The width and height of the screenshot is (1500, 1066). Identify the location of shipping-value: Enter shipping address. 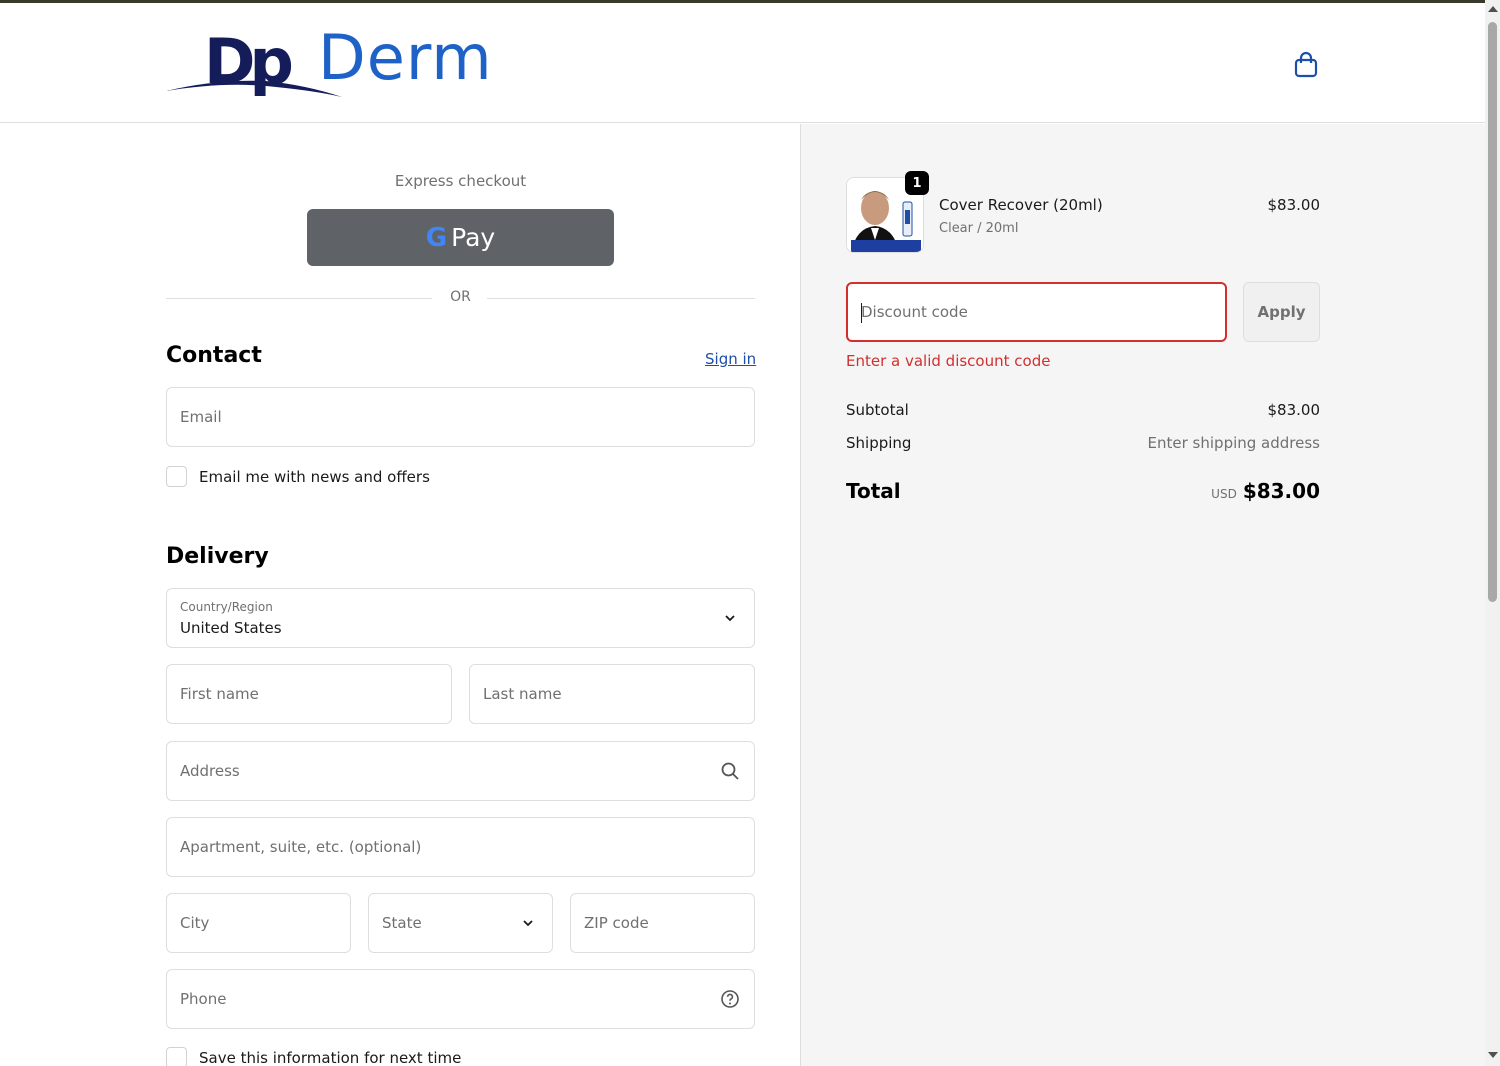
(1233, 443).